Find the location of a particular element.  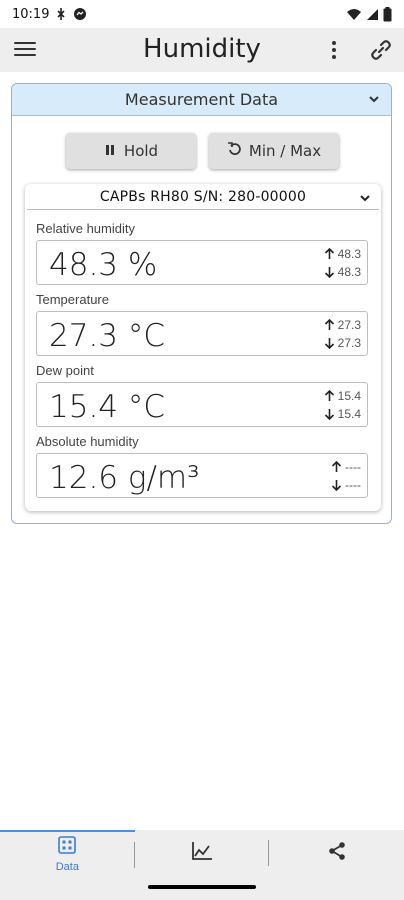

link-icon is located at coordinates (381, 50).